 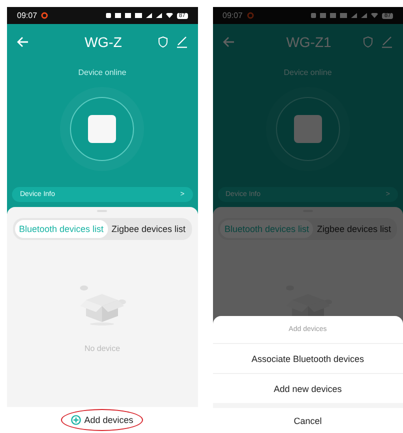 What do you see at coordinates (103, 42) in the screenshot?
I see `device-title: WG-Z` at bounding box center [103, 42].